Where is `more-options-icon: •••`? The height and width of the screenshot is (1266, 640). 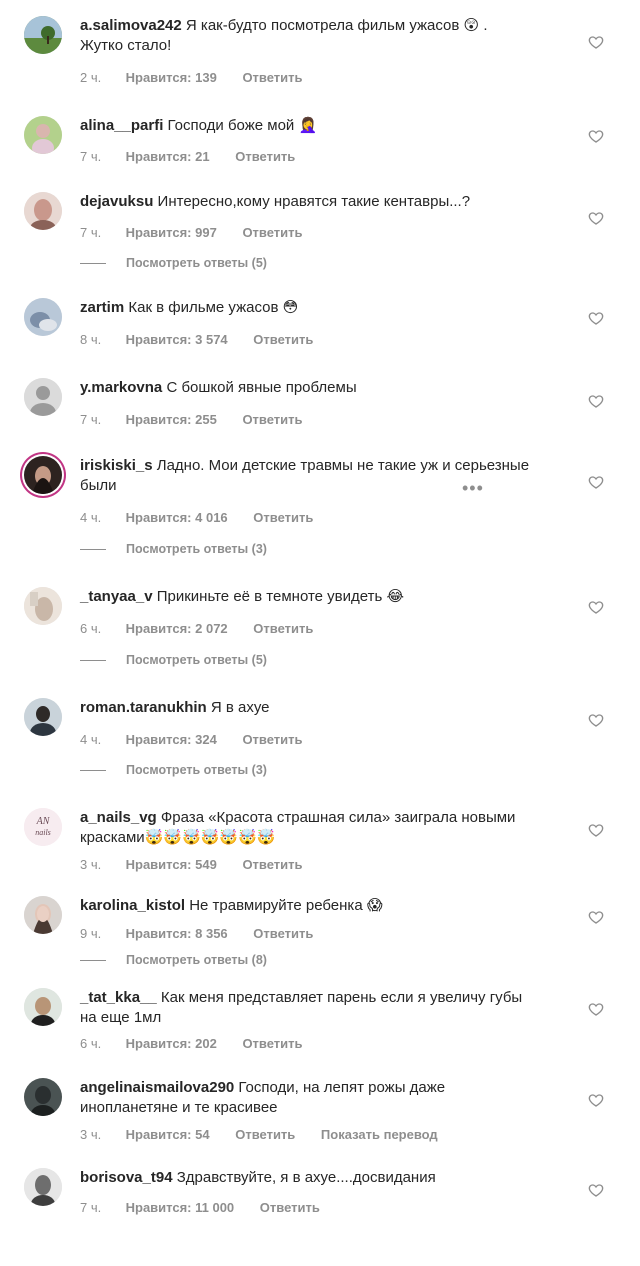
more-options-icon: ••• is located at coordinates (473, 488).